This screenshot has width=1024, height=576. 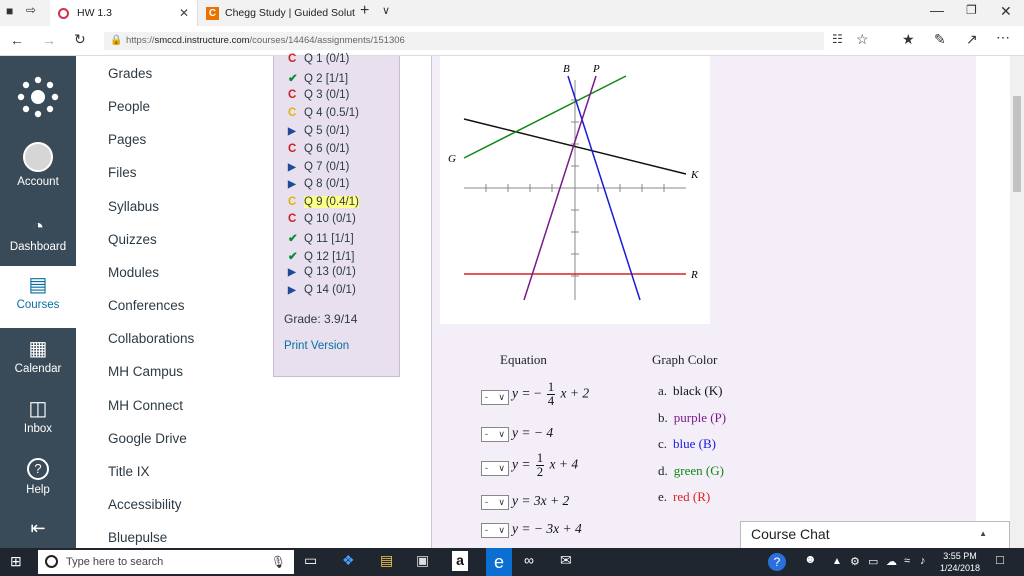 What do you see at coordinates (132, 239) in the screenshot?
I see `course-nav-quizzes: Quizzes` at bounding box center [132, 239].